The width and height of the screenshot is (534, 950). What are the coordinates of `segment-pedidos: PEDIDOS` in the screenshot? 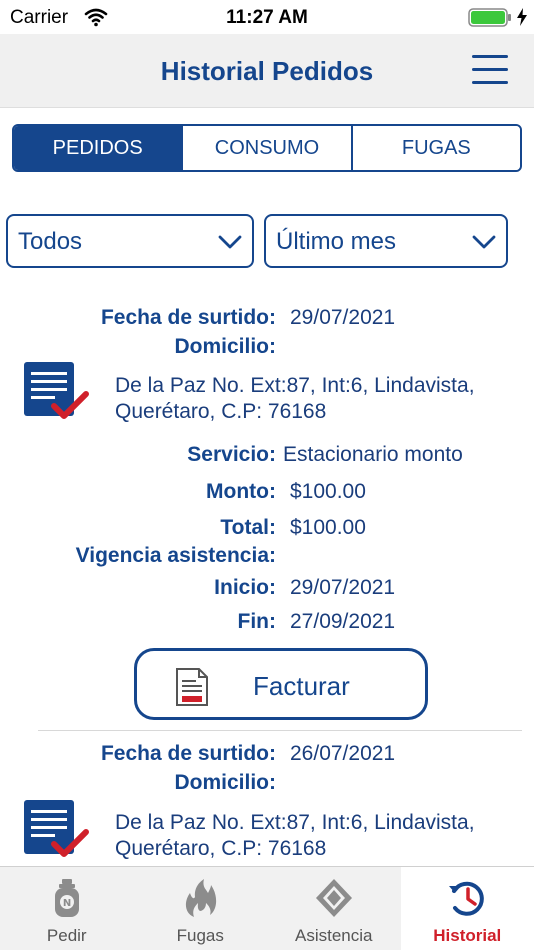 It's located at (98, 148).